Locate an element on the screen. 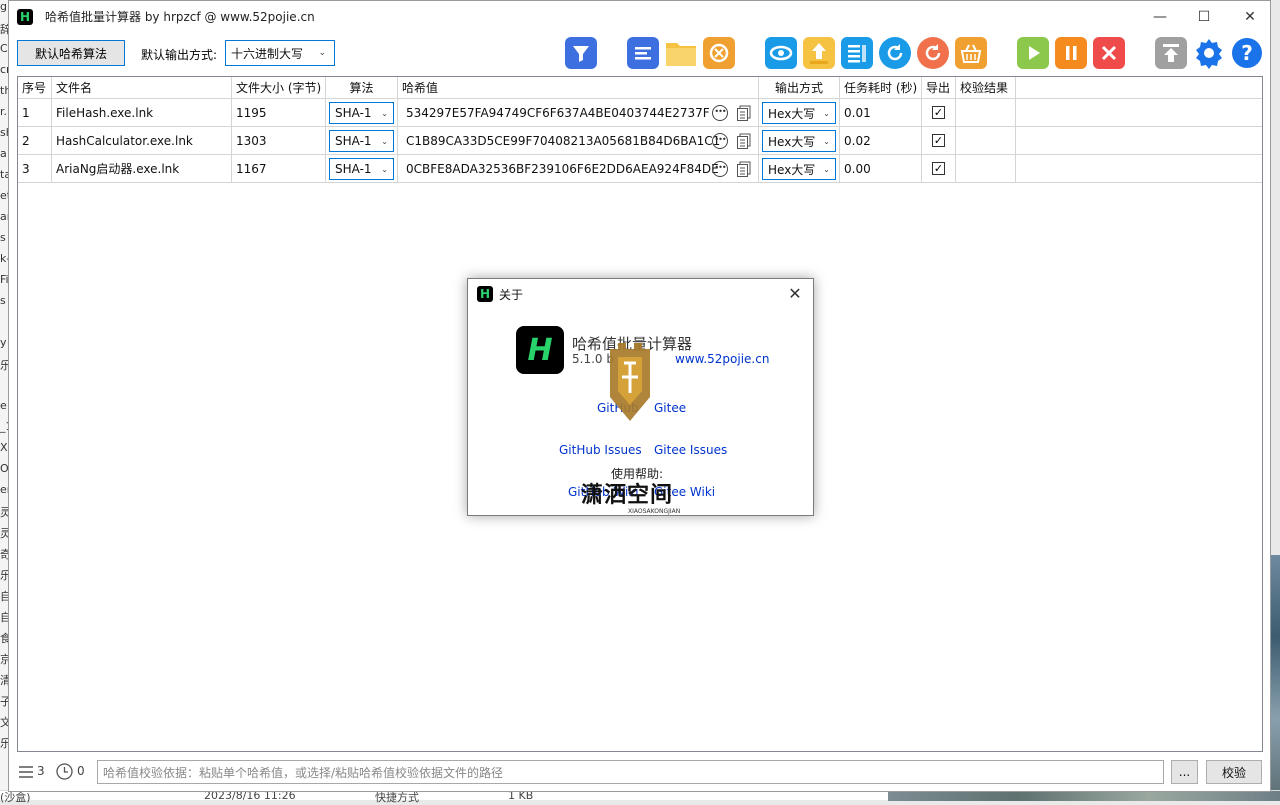 This screenshot has width=1280, height=805. cell-output: Hex大写⌄ is located at coordinates (799, 112).